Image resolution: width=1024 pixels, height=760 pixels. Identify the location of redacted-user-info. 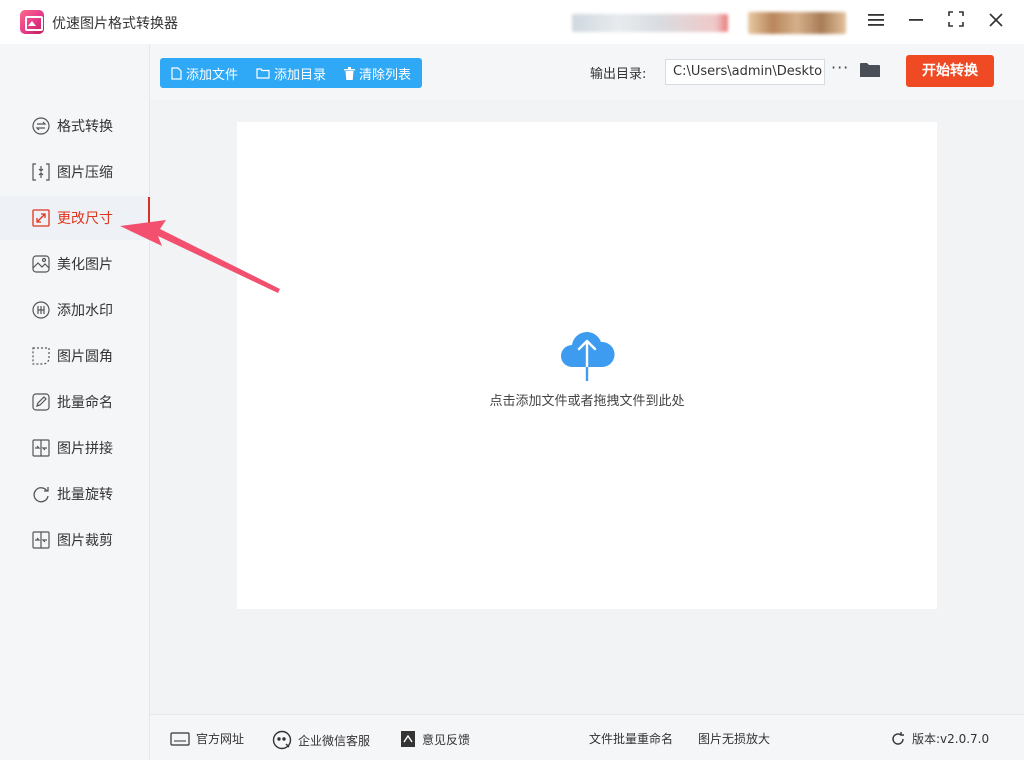
(650, 23).